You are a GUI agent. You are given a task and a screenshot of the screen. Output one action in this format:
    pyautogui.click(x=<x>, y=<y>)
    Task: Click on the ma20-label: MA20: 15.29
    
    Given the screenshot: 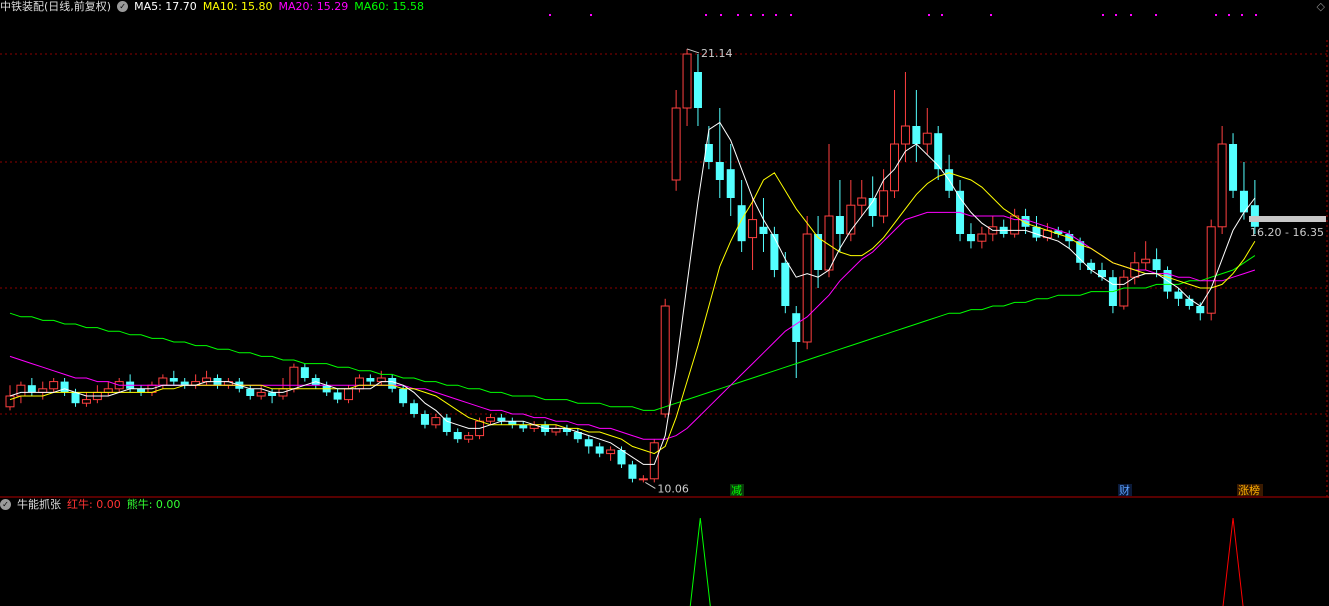 What is the action you would take?
    pyautogui.click(x=313, y=6)
    